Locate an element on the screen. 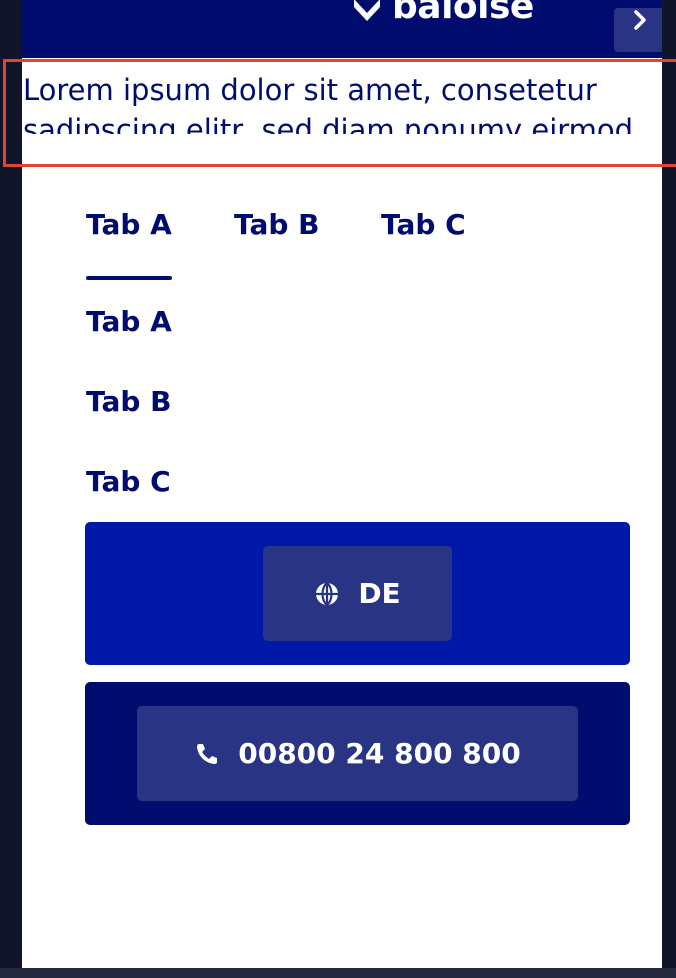 Image resolution: width=676 pixels, height=978 pixels. tab-a: Tab A is located at coordinates (129, 241).